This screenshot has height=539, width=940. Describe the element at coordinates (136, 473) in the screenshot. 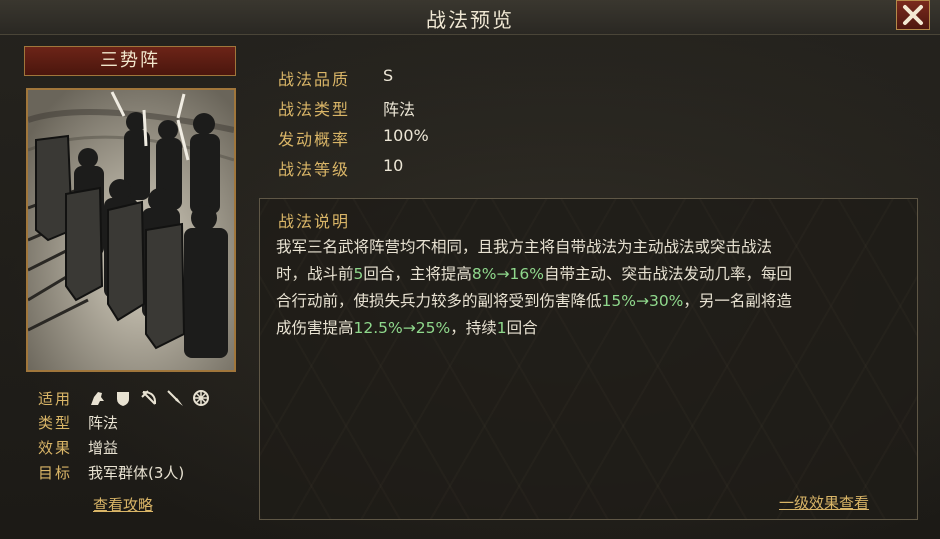

I see `target-value: 我军群体(3人)` at that location.